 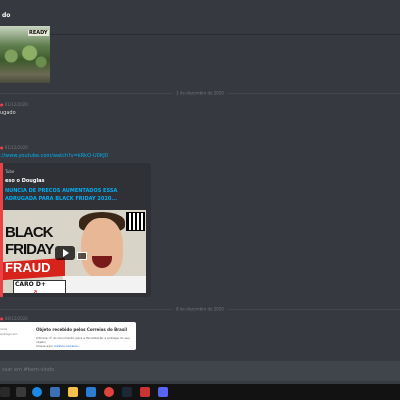 What do you see at coordinates (9, 171) in the screenshot?
I see `embed-provider: Tube` at bounding box center [9, 171].